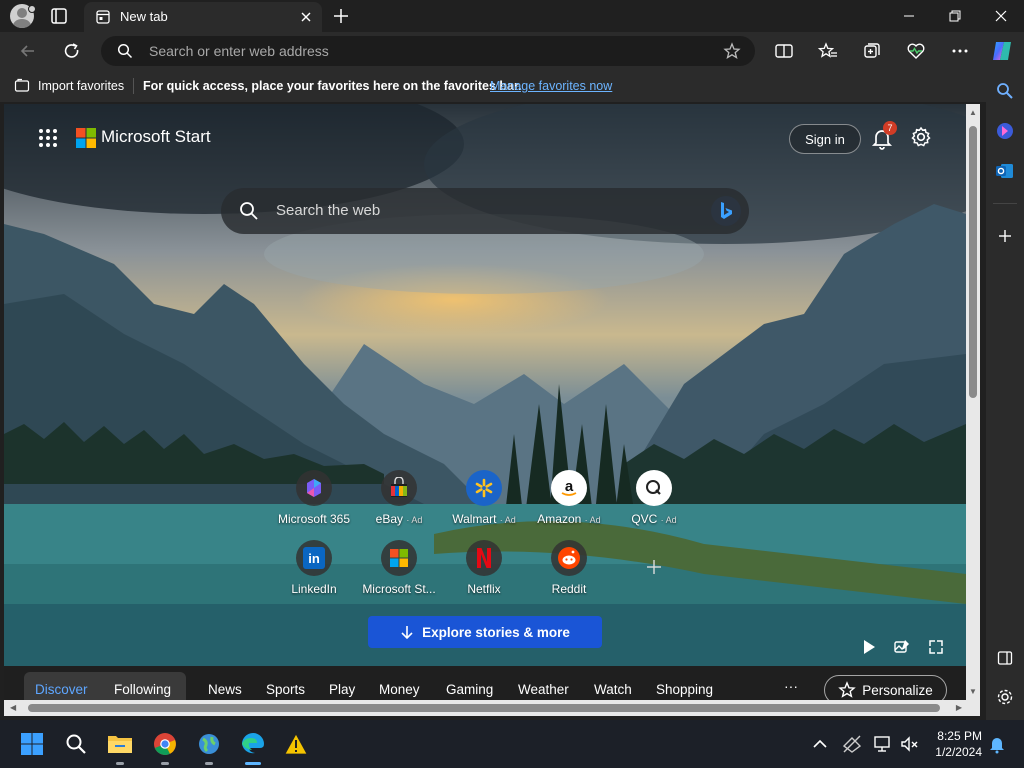 The height and width of the screenshot is (768, 1024). Describe the element at coordinates (341, 16) in the screenshot. I see `new-tab-button` at that location.